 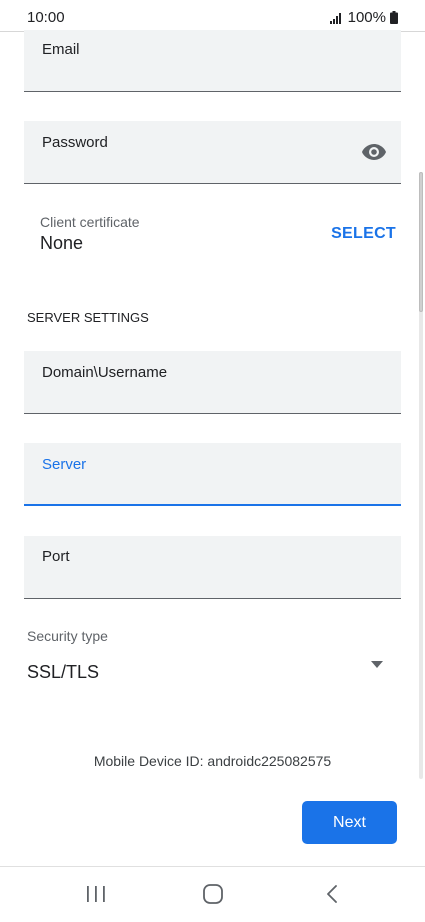 I want to click on client-certificate-label: Client certificate, so click(x=90, y=222).